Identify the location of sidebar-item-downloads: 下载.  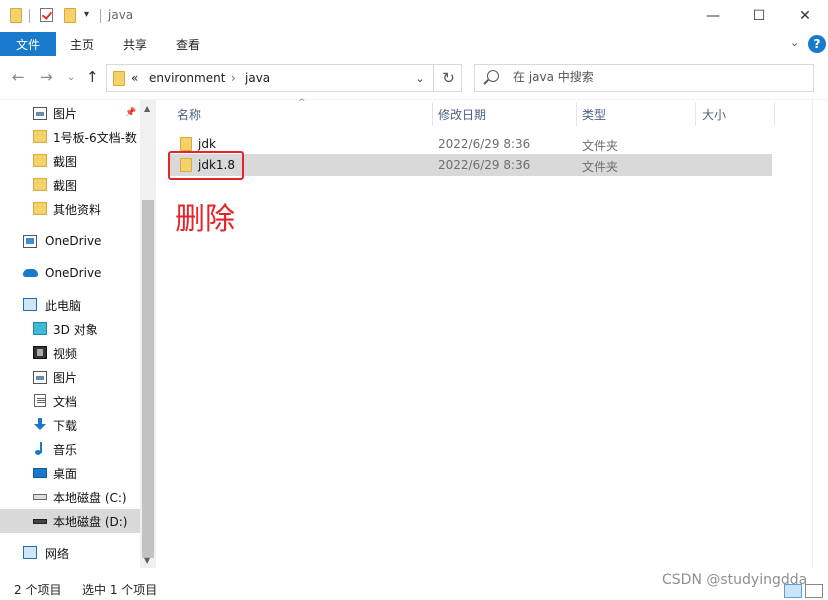
(70, 425).